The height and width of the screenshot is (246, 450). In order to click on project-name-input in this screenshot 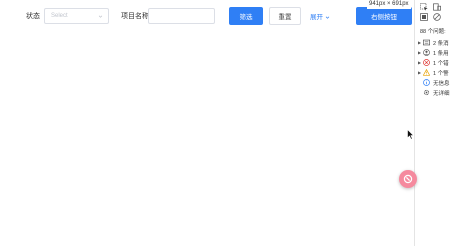, I will do `click(181, 16)`.